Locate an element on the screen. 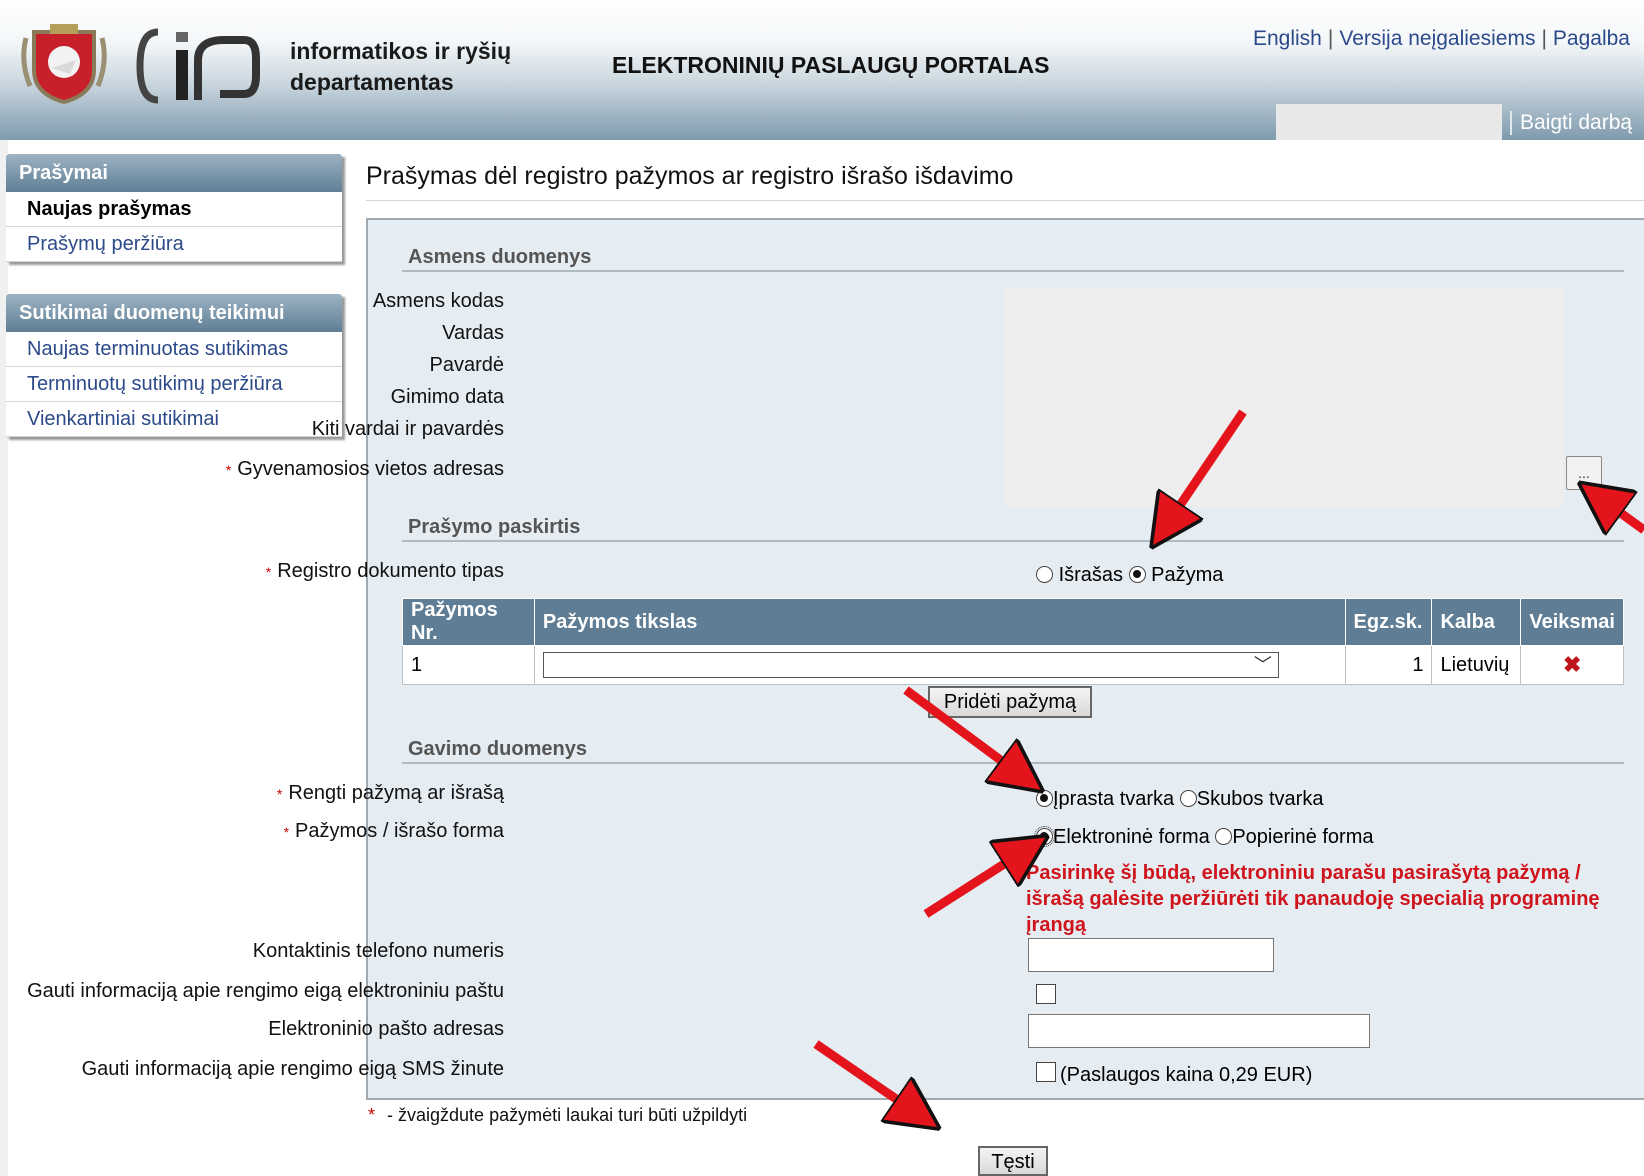 This screenshot has height=1176, width=1644. section-personal-data: Asmens duomenys is located at coordinates (500, 257).